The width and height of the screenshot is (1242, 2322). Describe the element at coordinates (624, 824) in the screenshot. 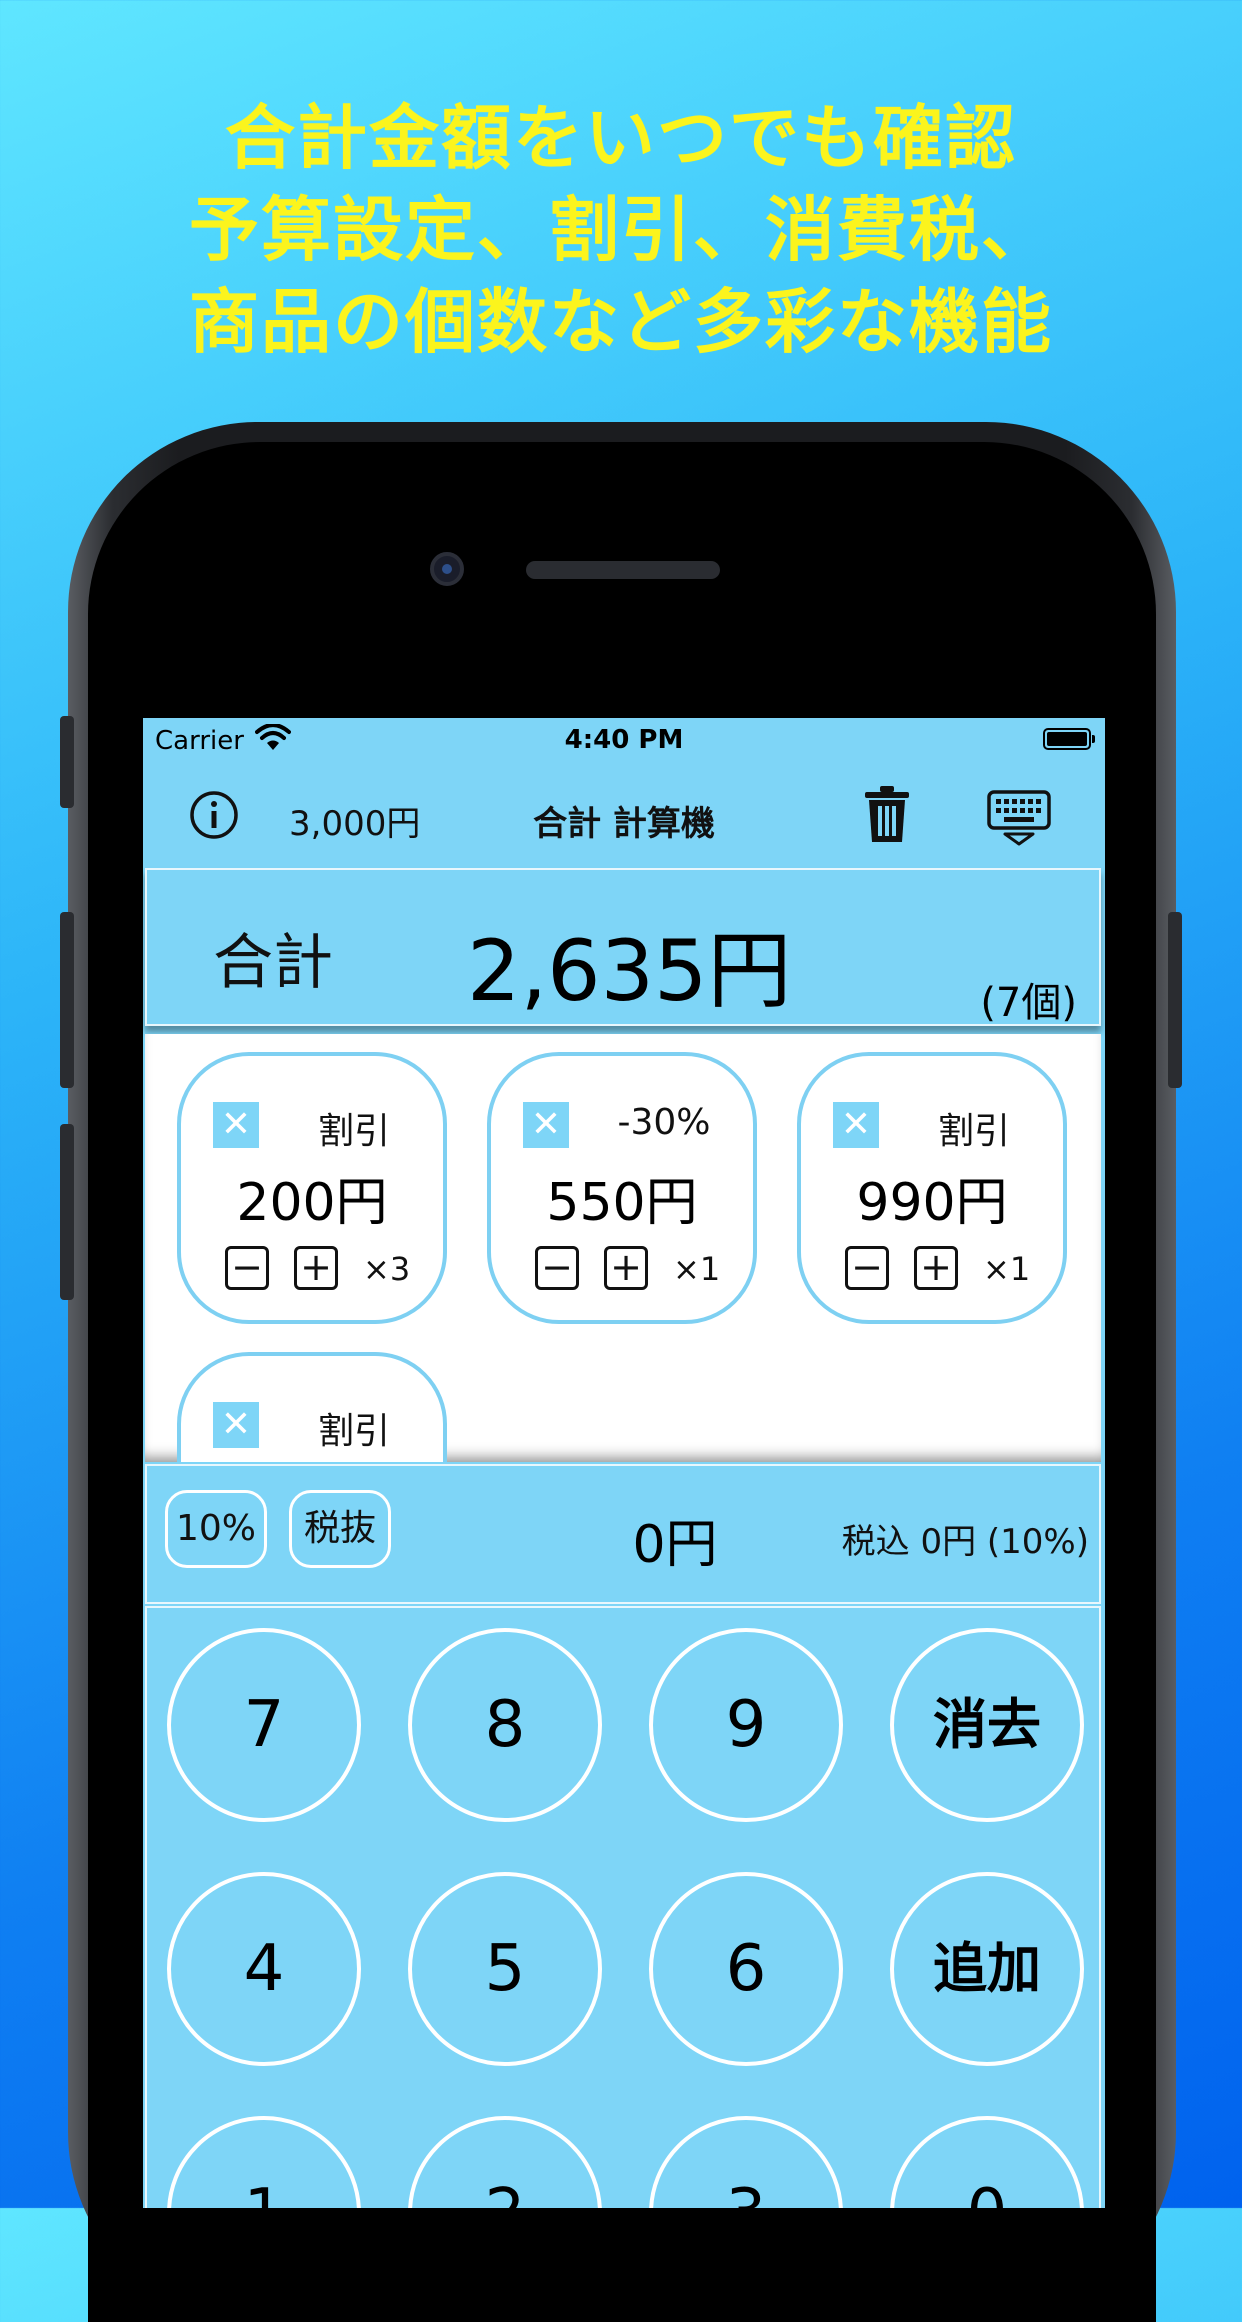

I see `page-title: 合計 計算機` at that location.